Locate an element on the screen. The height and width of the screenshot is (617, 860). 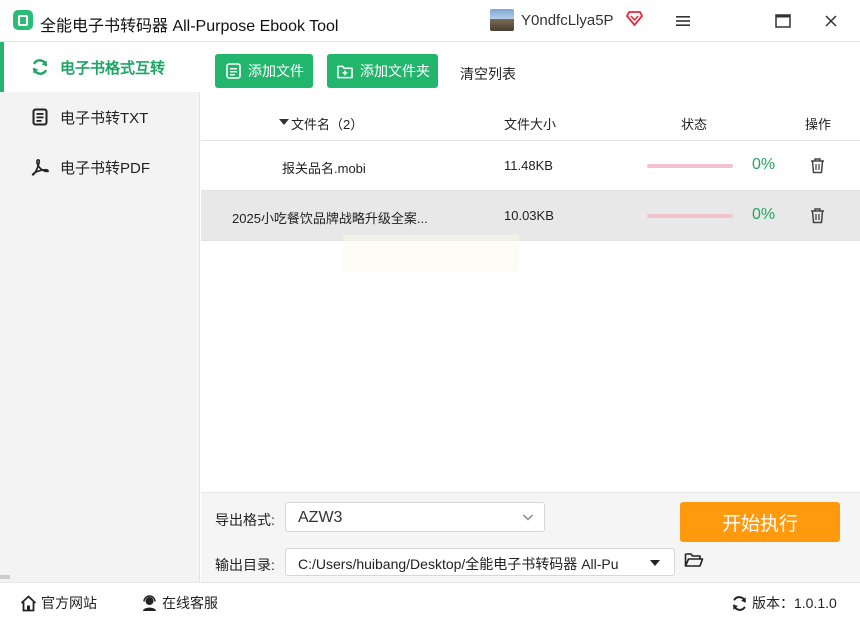
sidebar-item-label: 电子书转TXT is located at coordinates (104, 118).